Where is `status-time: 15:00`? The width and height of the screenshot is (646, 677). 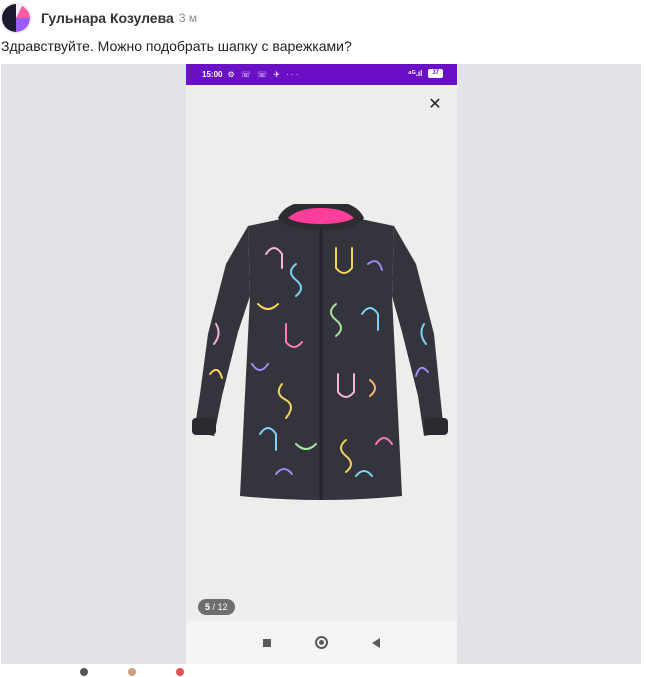 status-time: 15:00 is located at coordinates (212, 74).